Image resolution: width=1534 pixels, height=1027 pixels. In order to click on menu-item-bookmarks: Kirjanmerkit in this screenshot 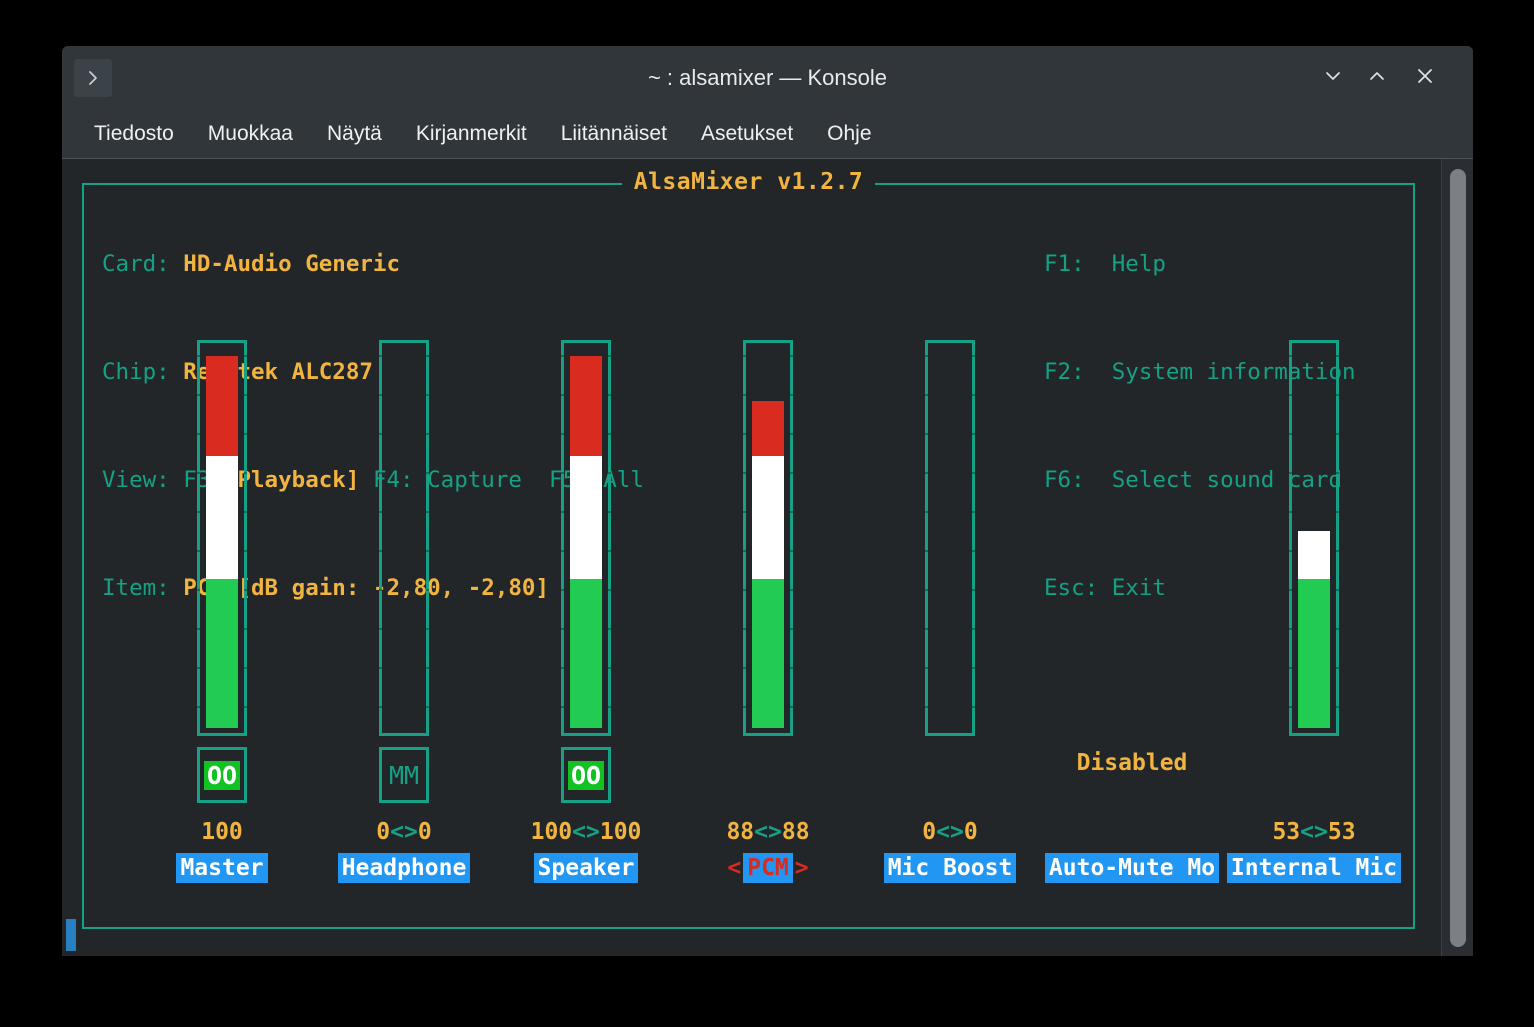, I will do `click(471, 134)`.